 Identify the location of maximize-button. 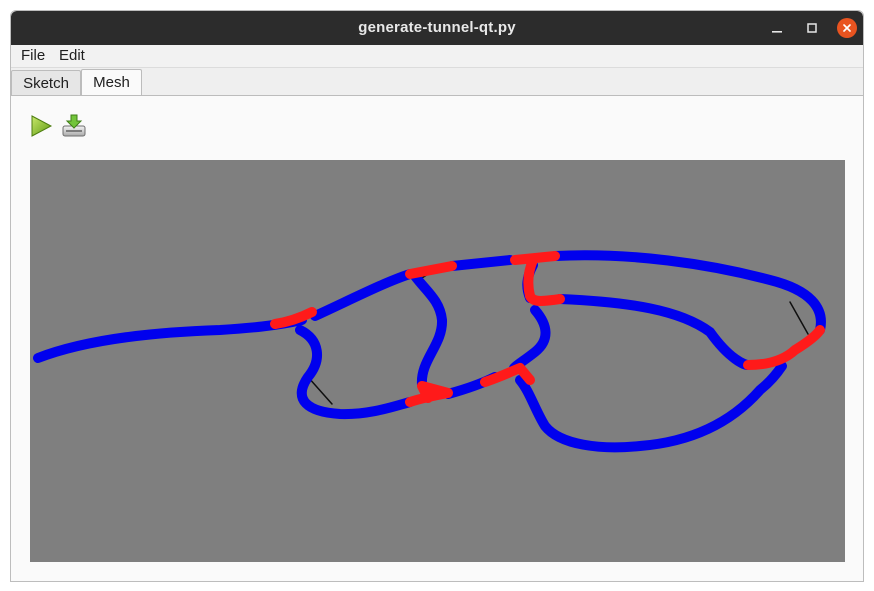
(812, 28).